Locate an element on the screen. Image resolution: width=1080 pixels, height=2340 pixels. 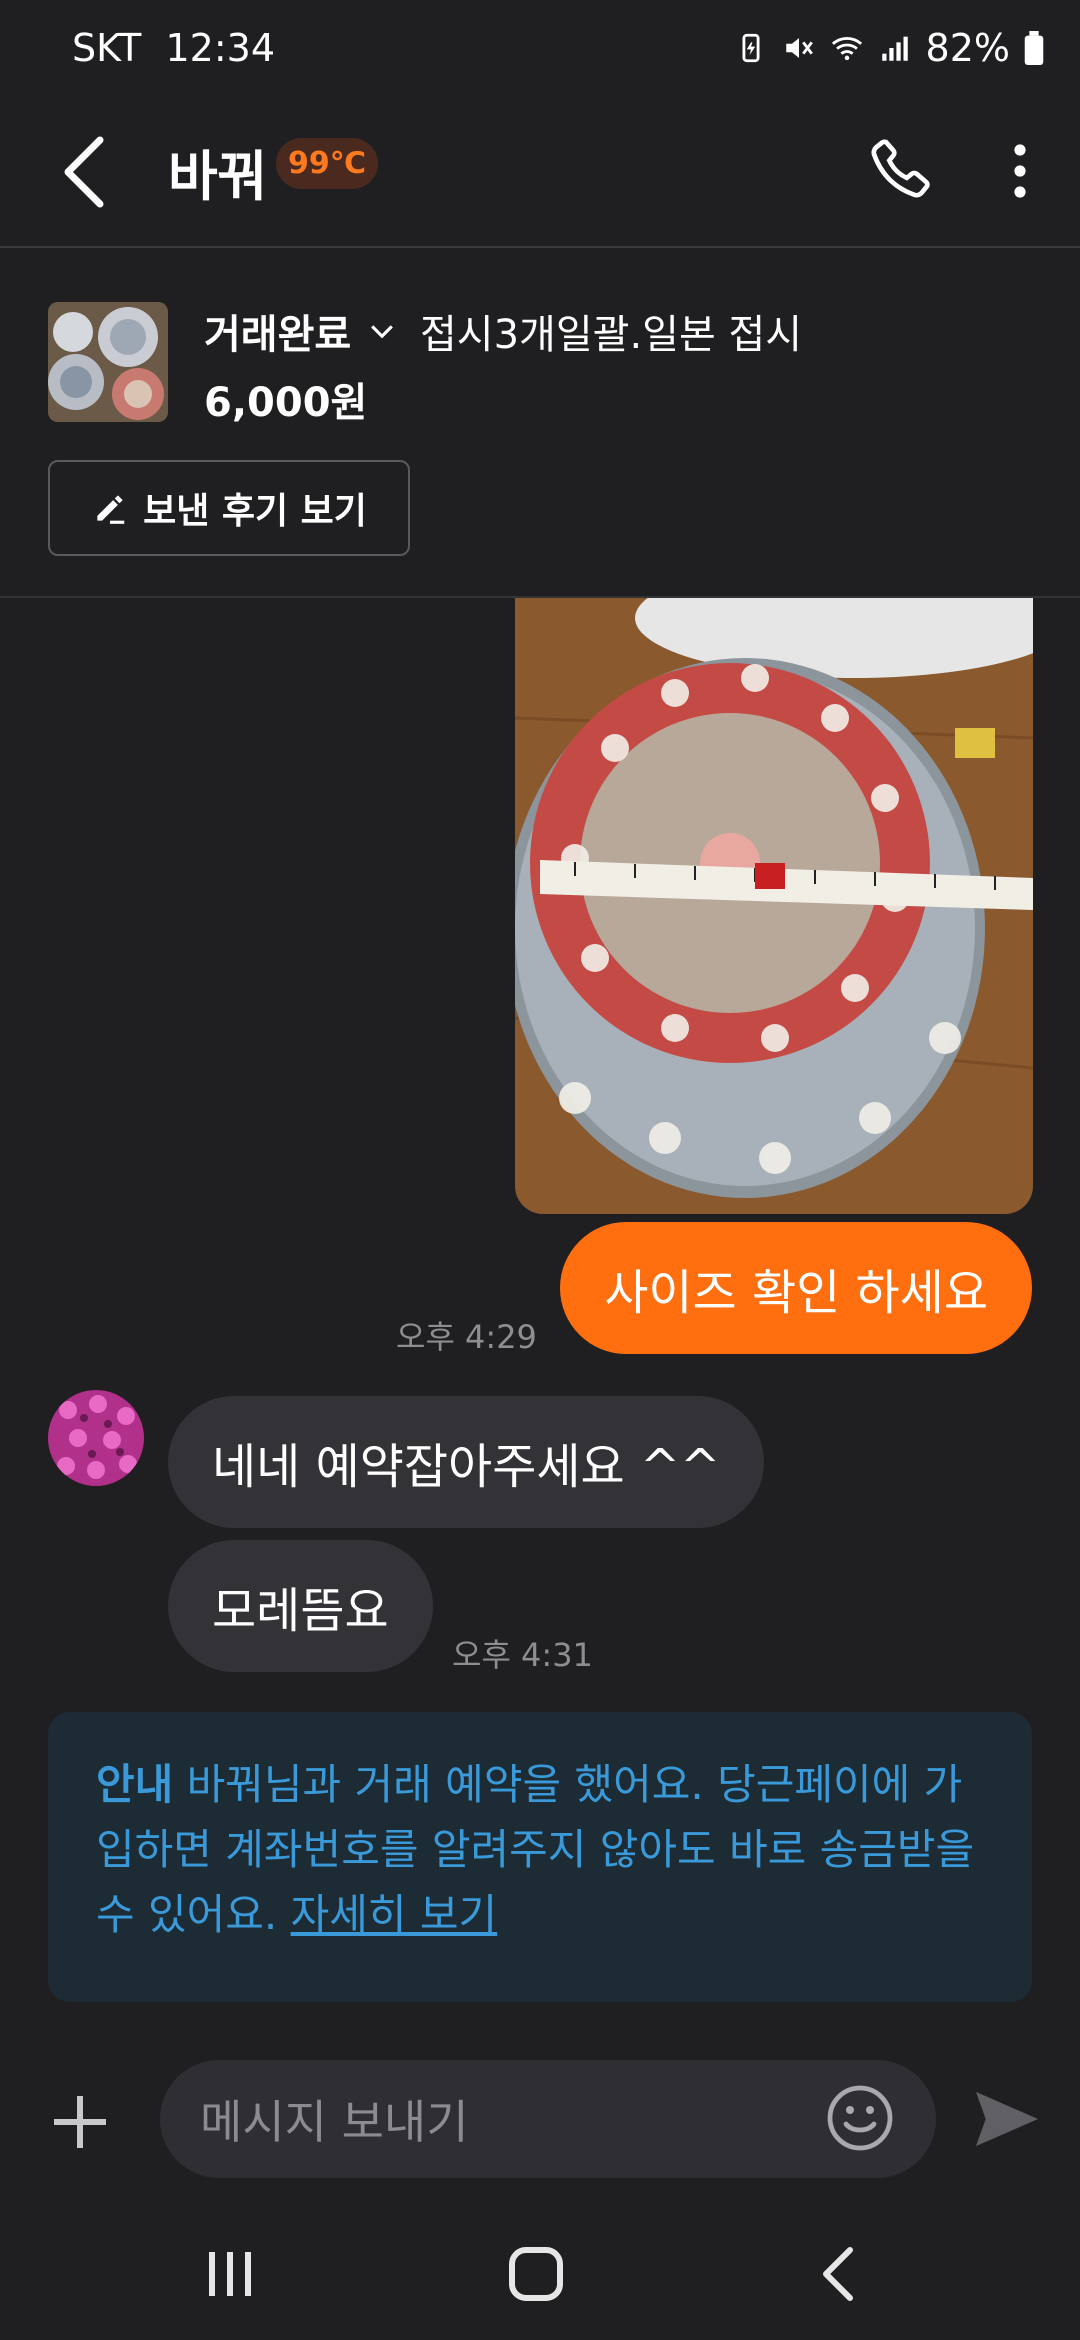
partner-name: 바꿔 is located at coordinates (217, 171).